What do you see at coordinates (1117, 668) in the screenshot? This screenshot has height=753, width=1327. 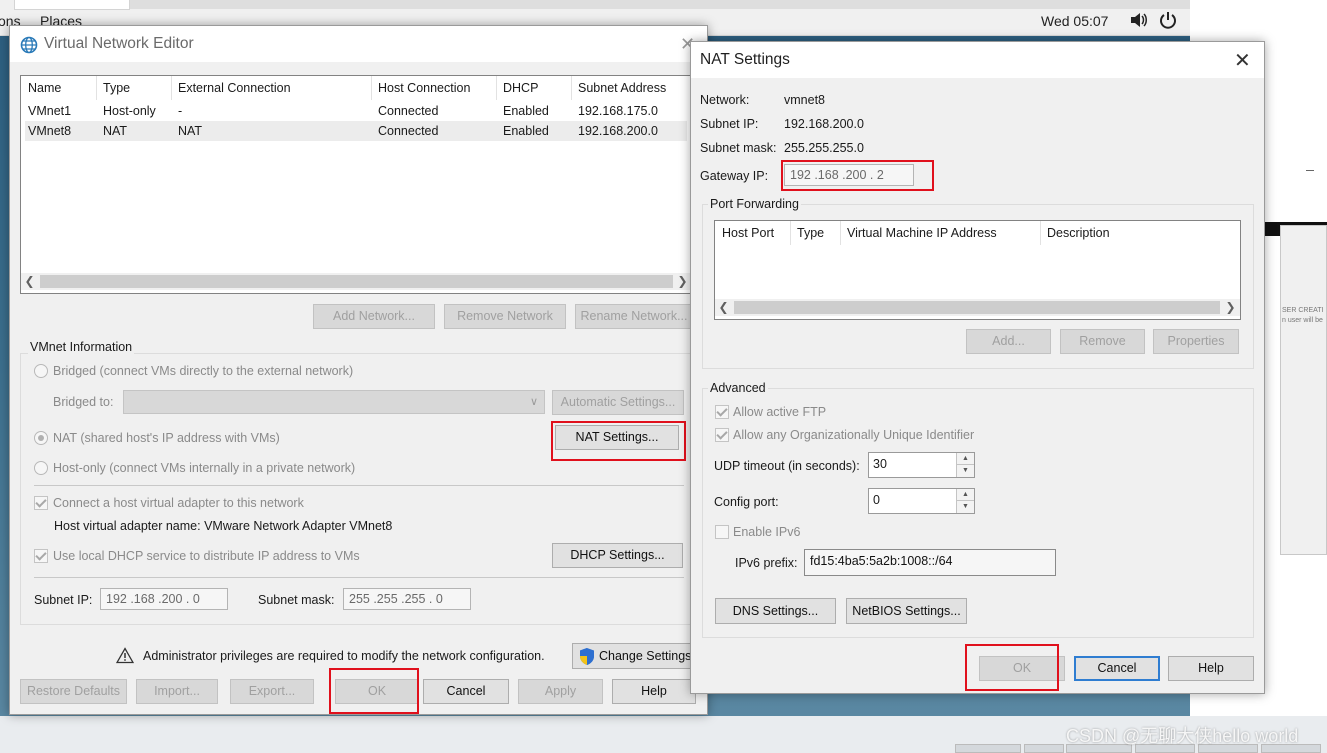 I see `nat-cancel-button: Cancel` at bounding box center [1117, 668].